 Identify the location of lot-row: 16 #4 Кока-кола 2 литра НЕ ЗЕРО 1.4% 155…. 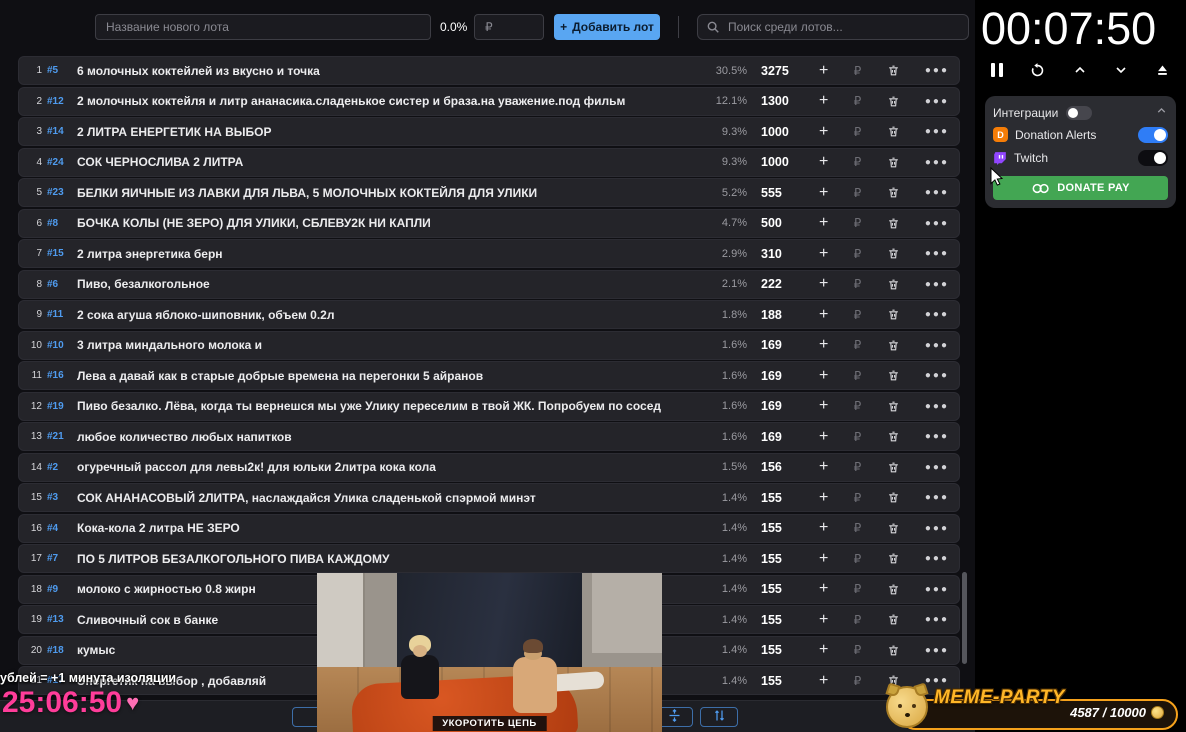
(489, 528).